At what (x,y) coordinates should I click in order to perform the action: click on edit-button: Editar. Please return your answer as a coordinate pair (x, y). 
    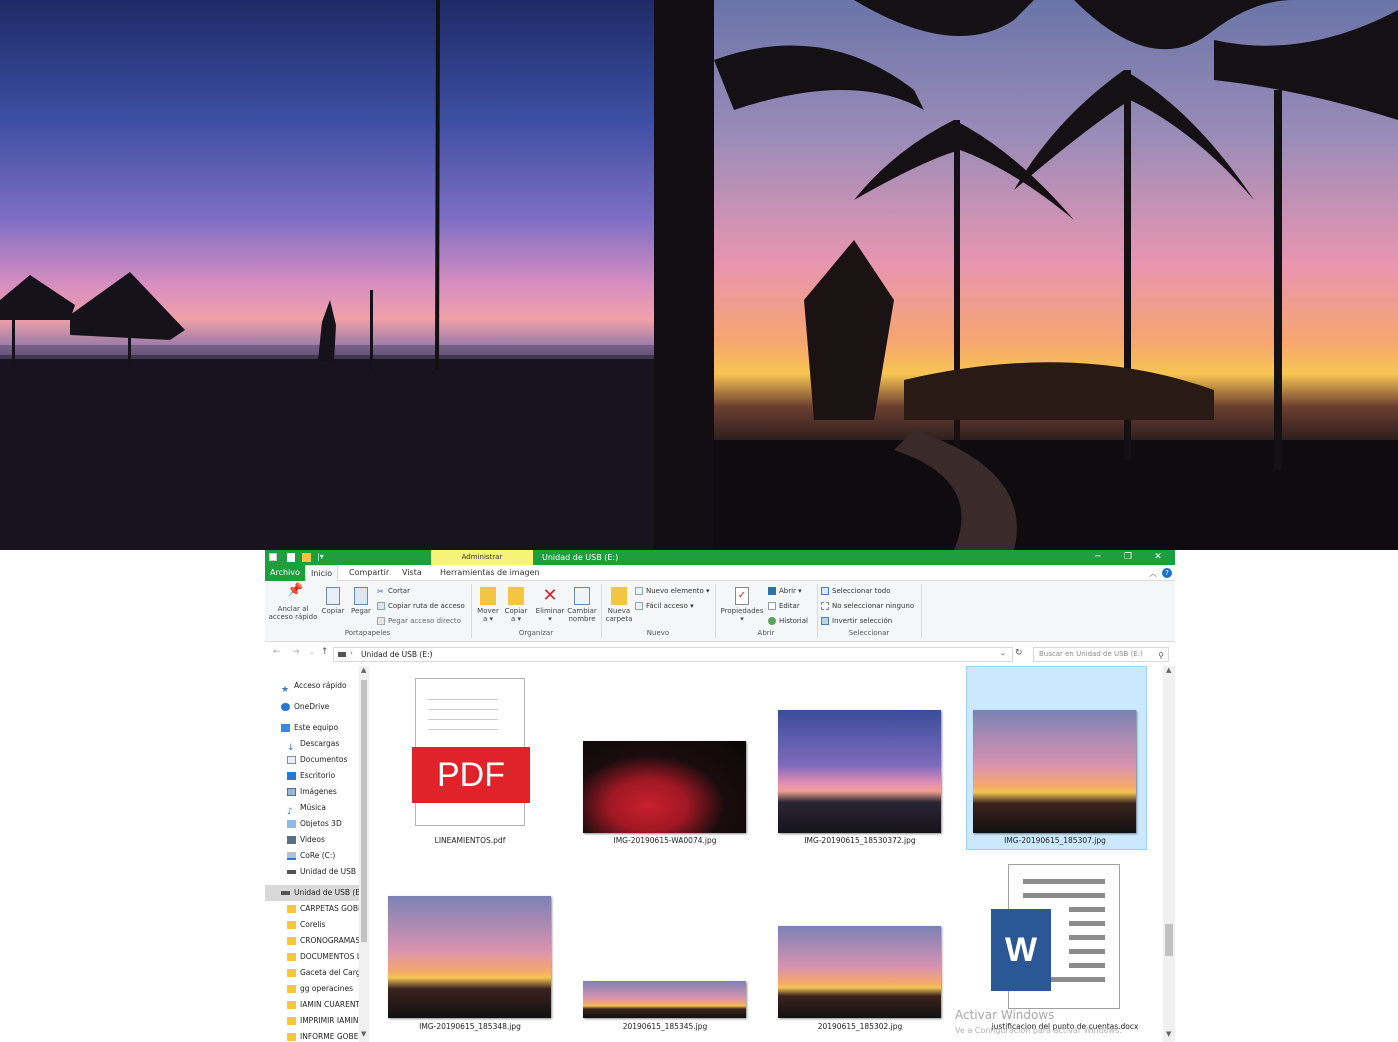
    Looking at the image, I should click on (784, 606).